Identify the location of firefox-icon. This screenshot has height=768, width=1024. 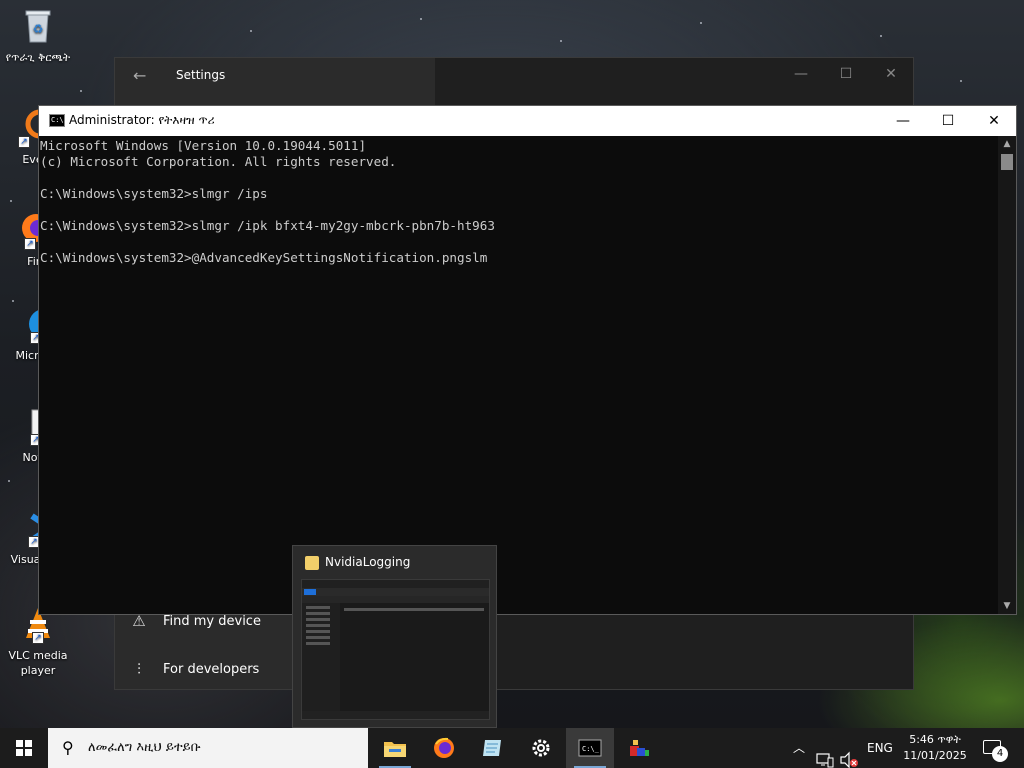
(444, 747).